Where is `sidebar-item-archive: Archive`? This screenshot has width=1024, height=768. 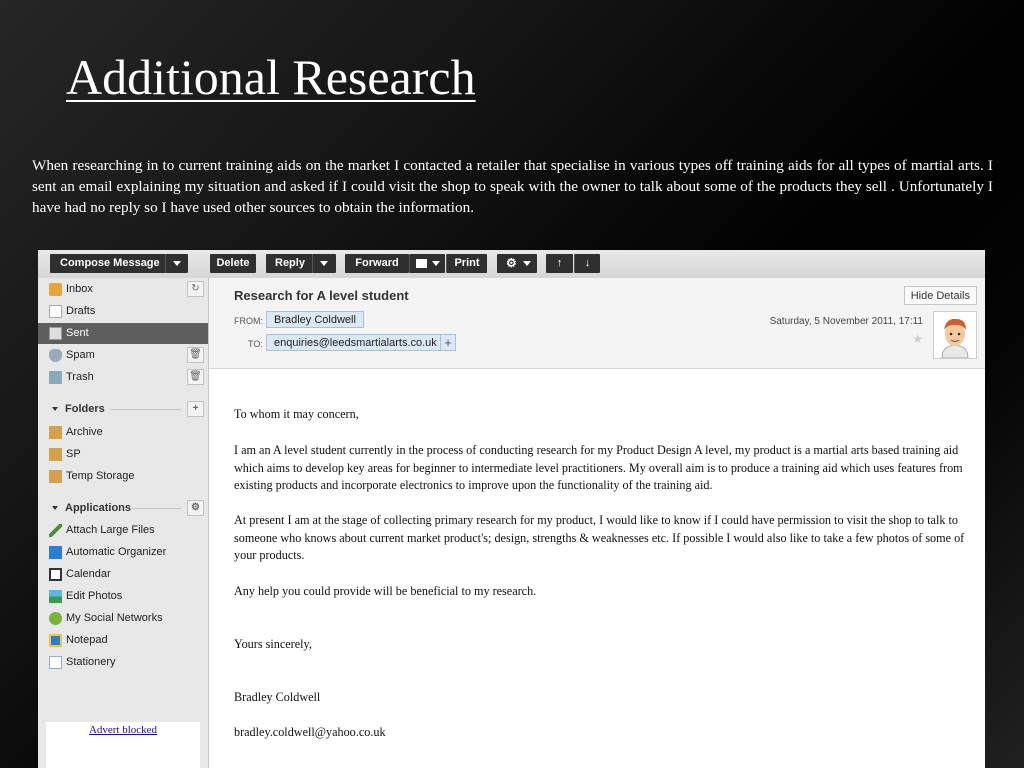
sidebar-item-archive: Archive is located at coordinates (123, 432).